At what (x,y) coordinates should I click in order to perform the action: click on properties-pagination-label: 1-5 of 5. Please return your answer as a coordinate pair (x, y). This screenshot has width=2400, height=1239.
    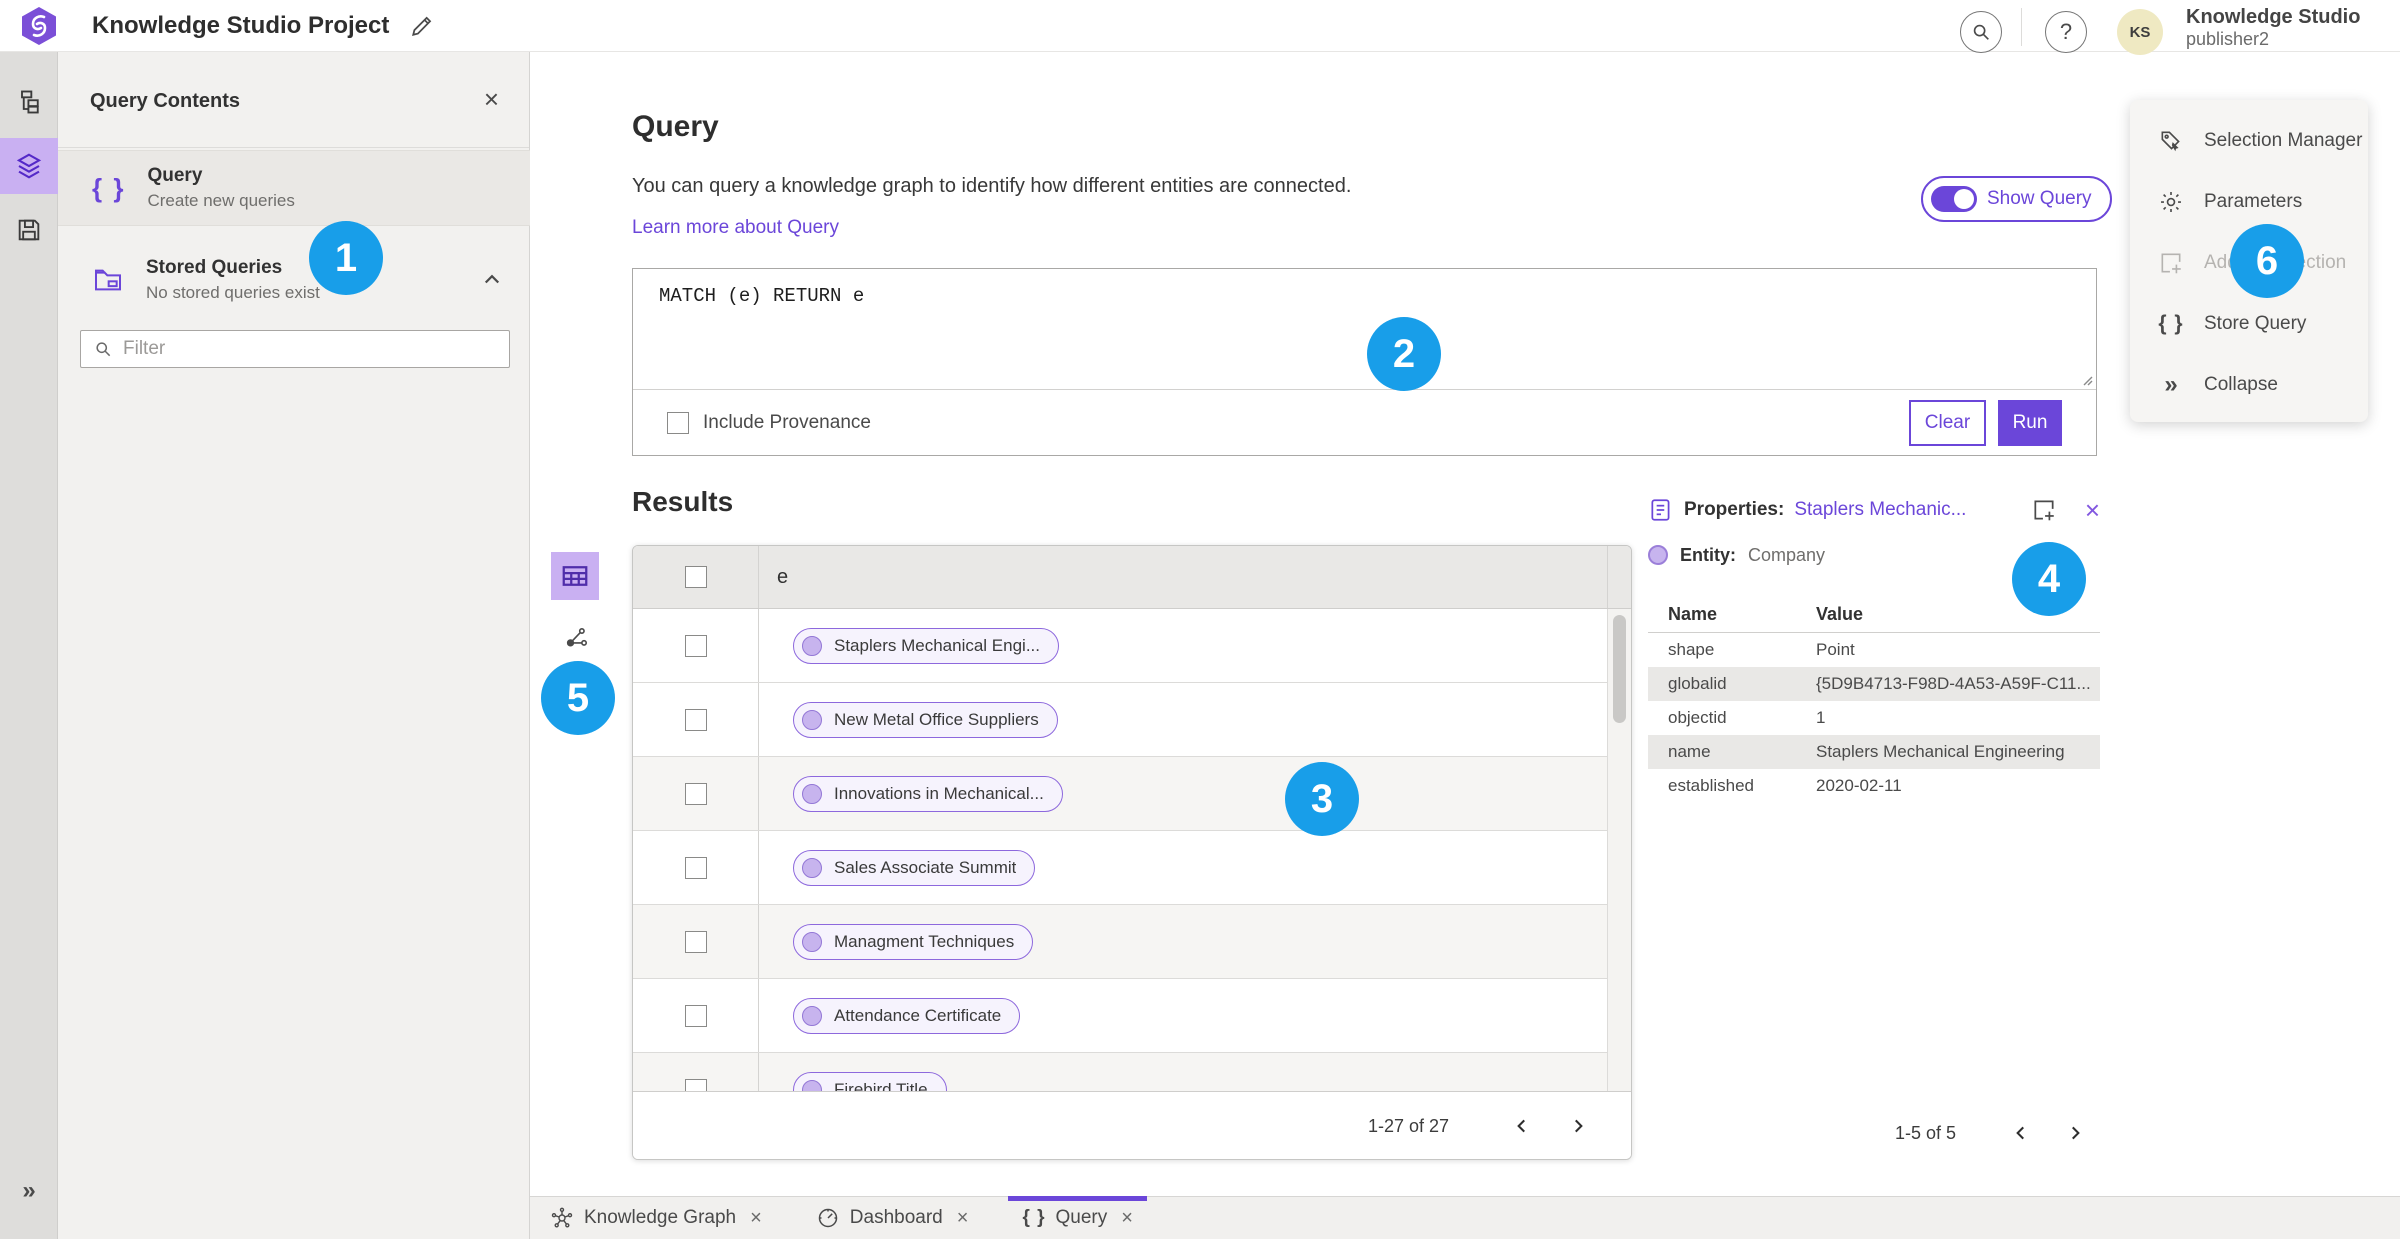
    Looking at the image, I should click on (1925, 1132).